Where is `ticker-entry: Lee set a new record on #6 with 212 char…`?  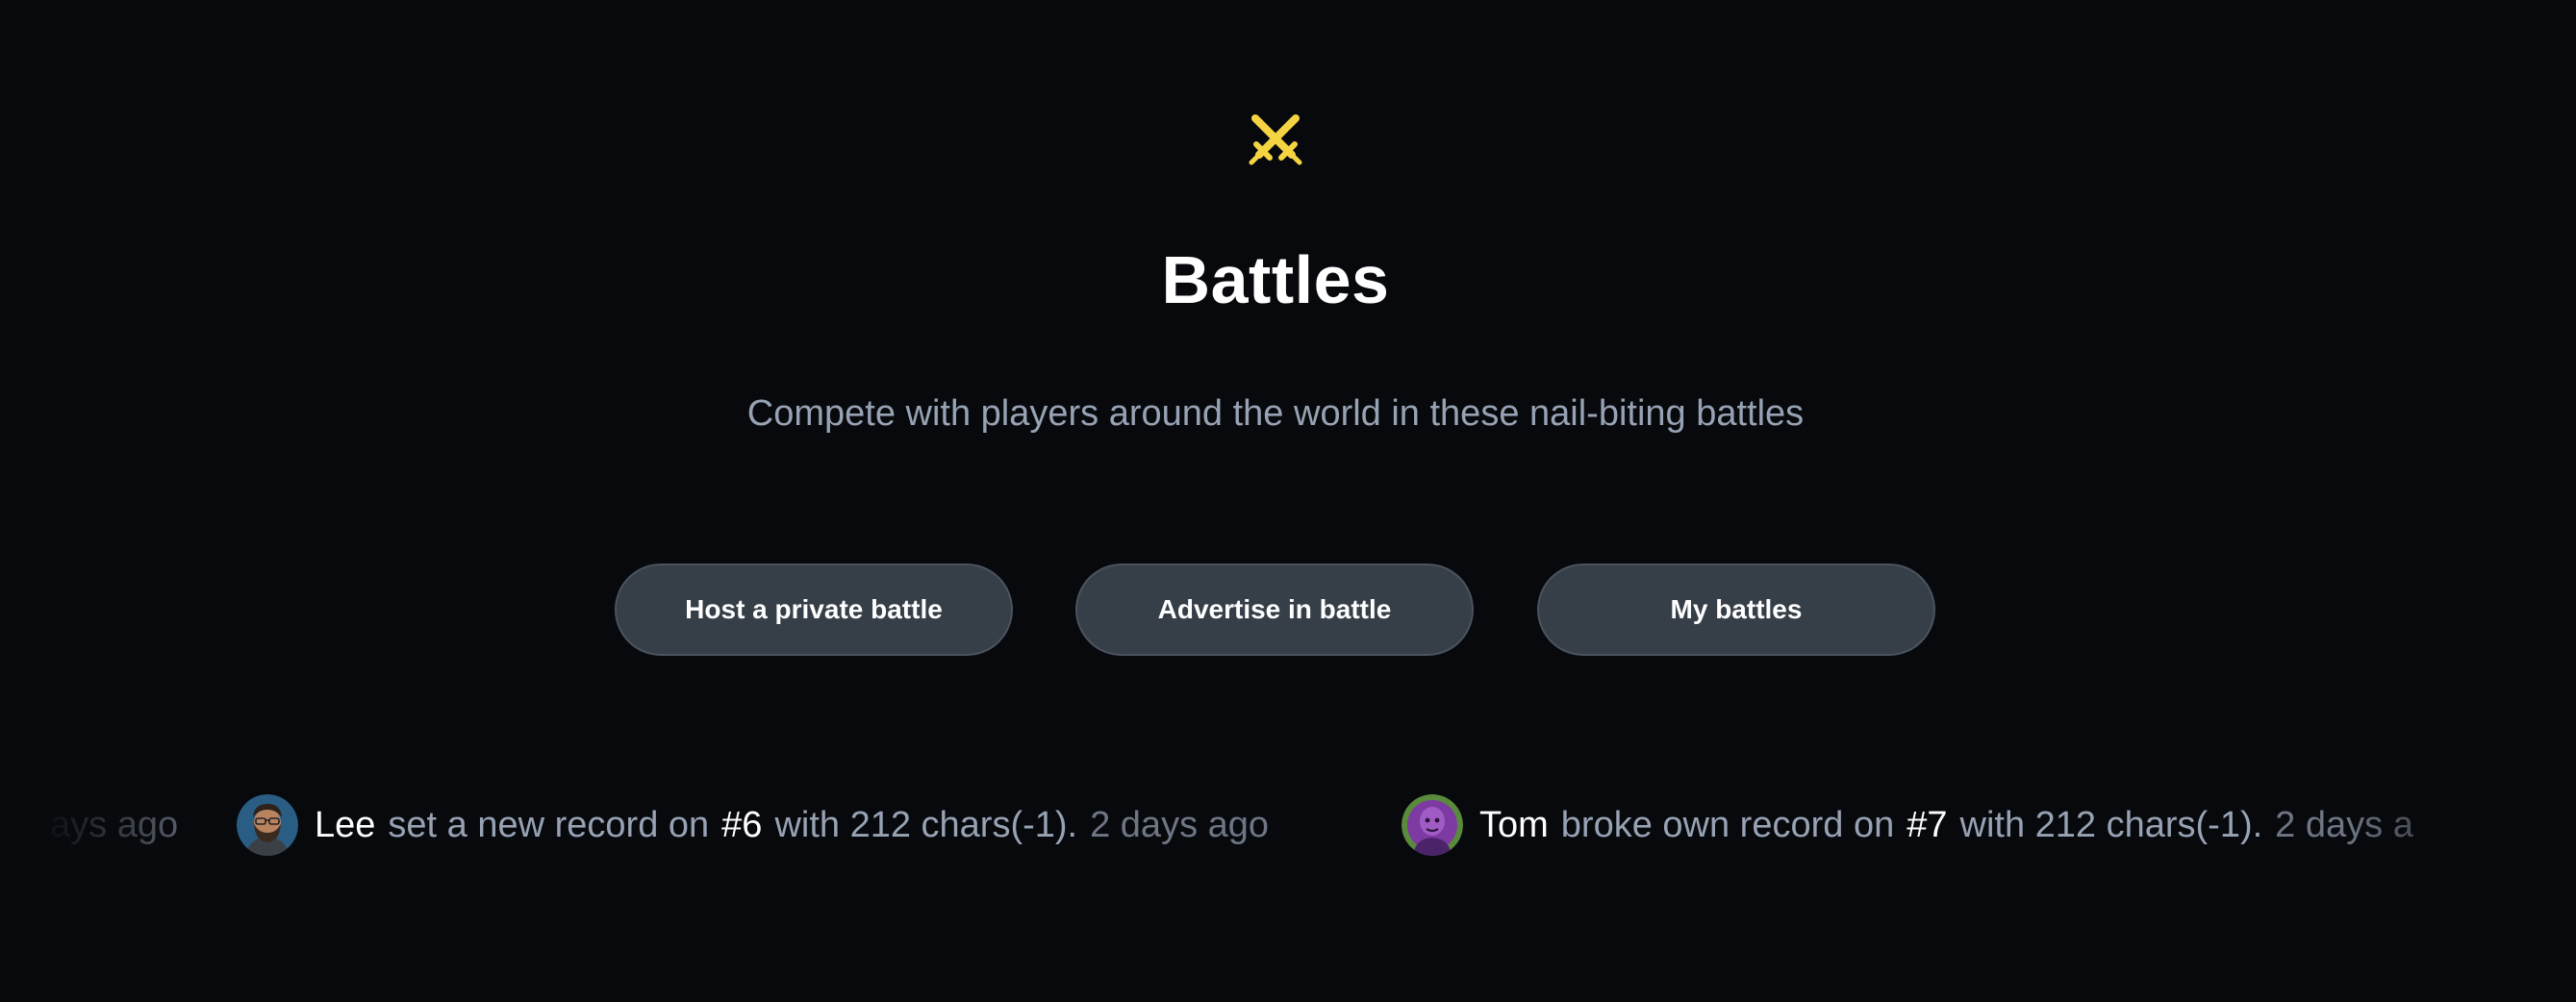
ticker-entry: Lee set a new record on #6 with 212 char… is located at coordinates (753, 825).